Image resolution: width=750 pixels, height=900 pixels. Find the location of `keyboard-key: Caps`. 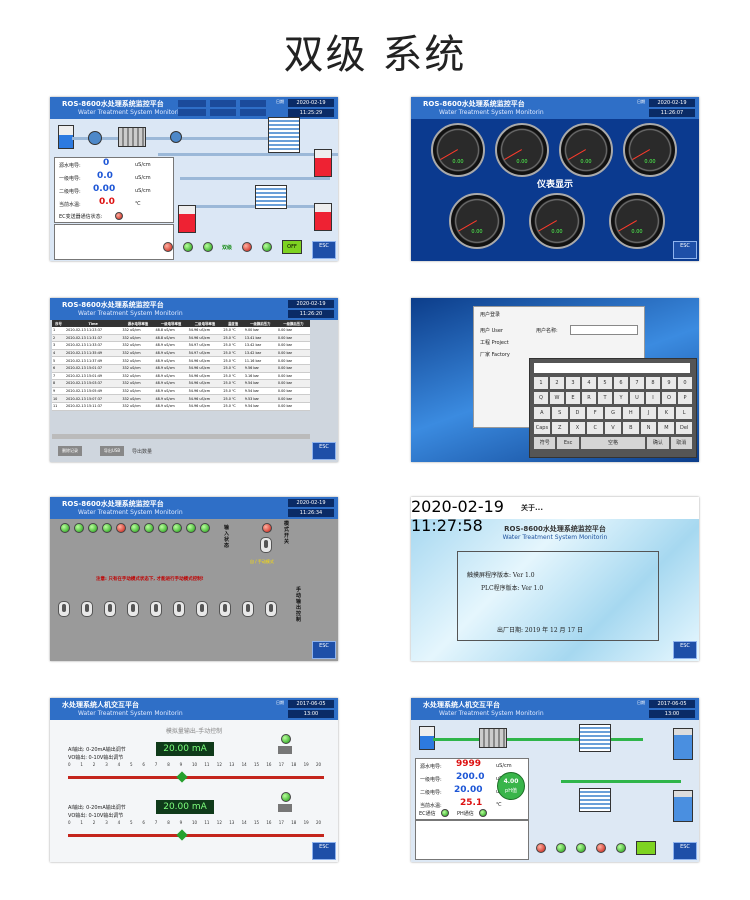

keyboard-key: Caps is located at coordinates (542, 428).